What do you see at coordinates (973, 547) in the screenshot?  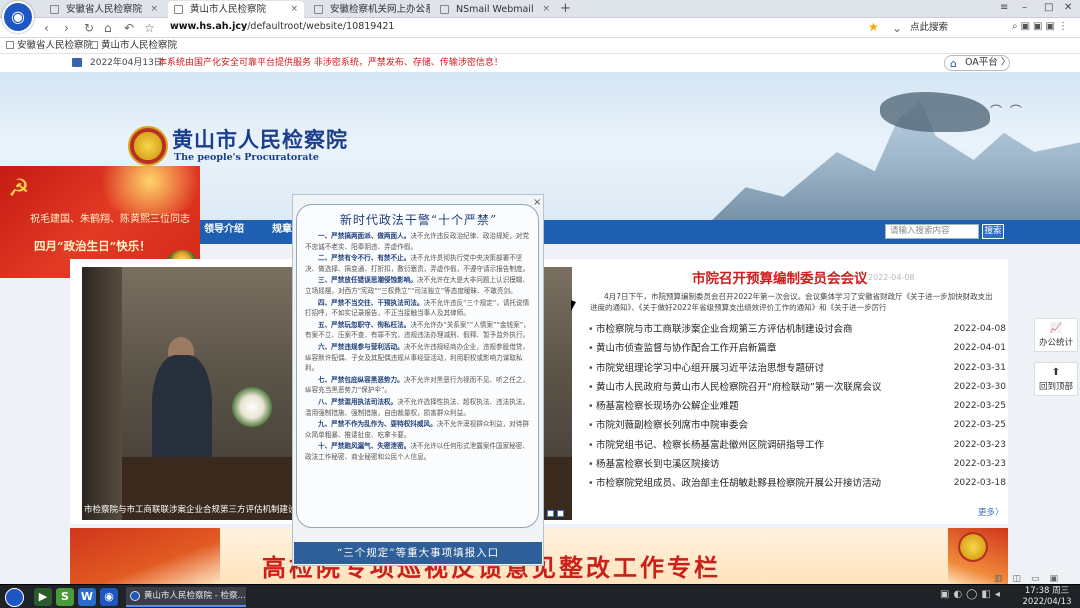 I see `procuratorate-emblem-icon` at bounding box center [973, 547].